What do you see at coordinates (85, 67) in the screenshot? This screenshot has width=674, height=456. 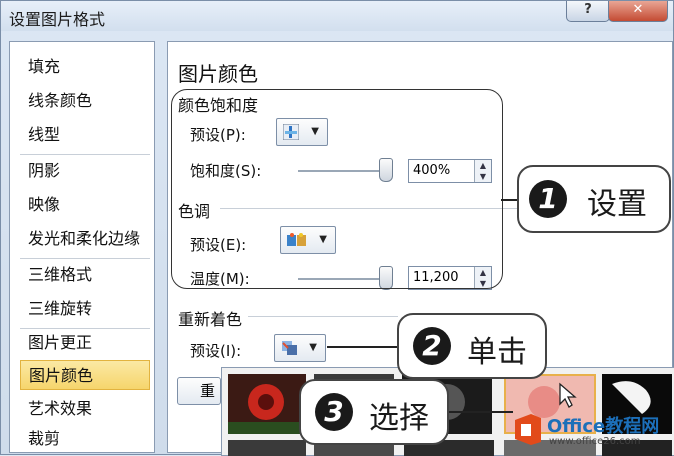 I see `nav-item-fill: 填充` at bounding box center [85, 67].